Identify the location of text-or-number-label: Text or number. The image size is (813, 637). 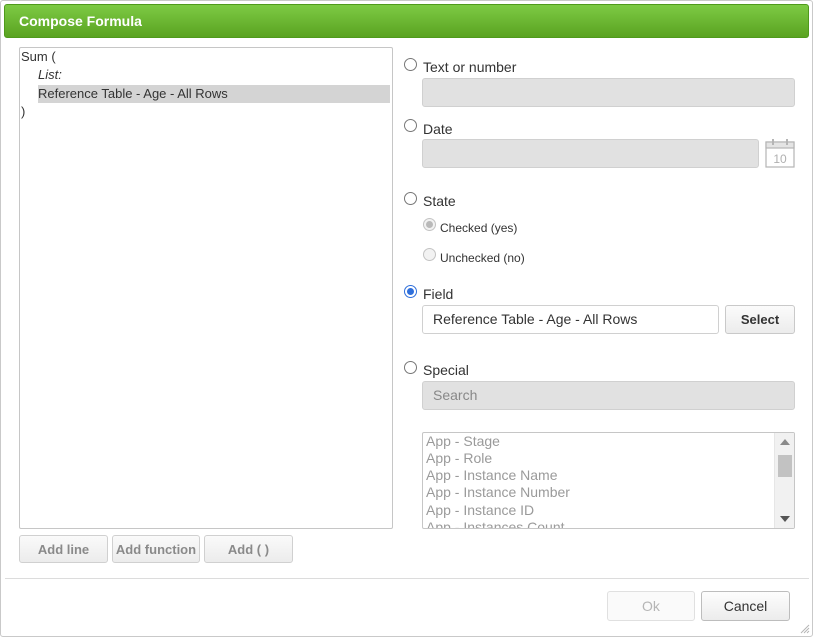
(470, 67).